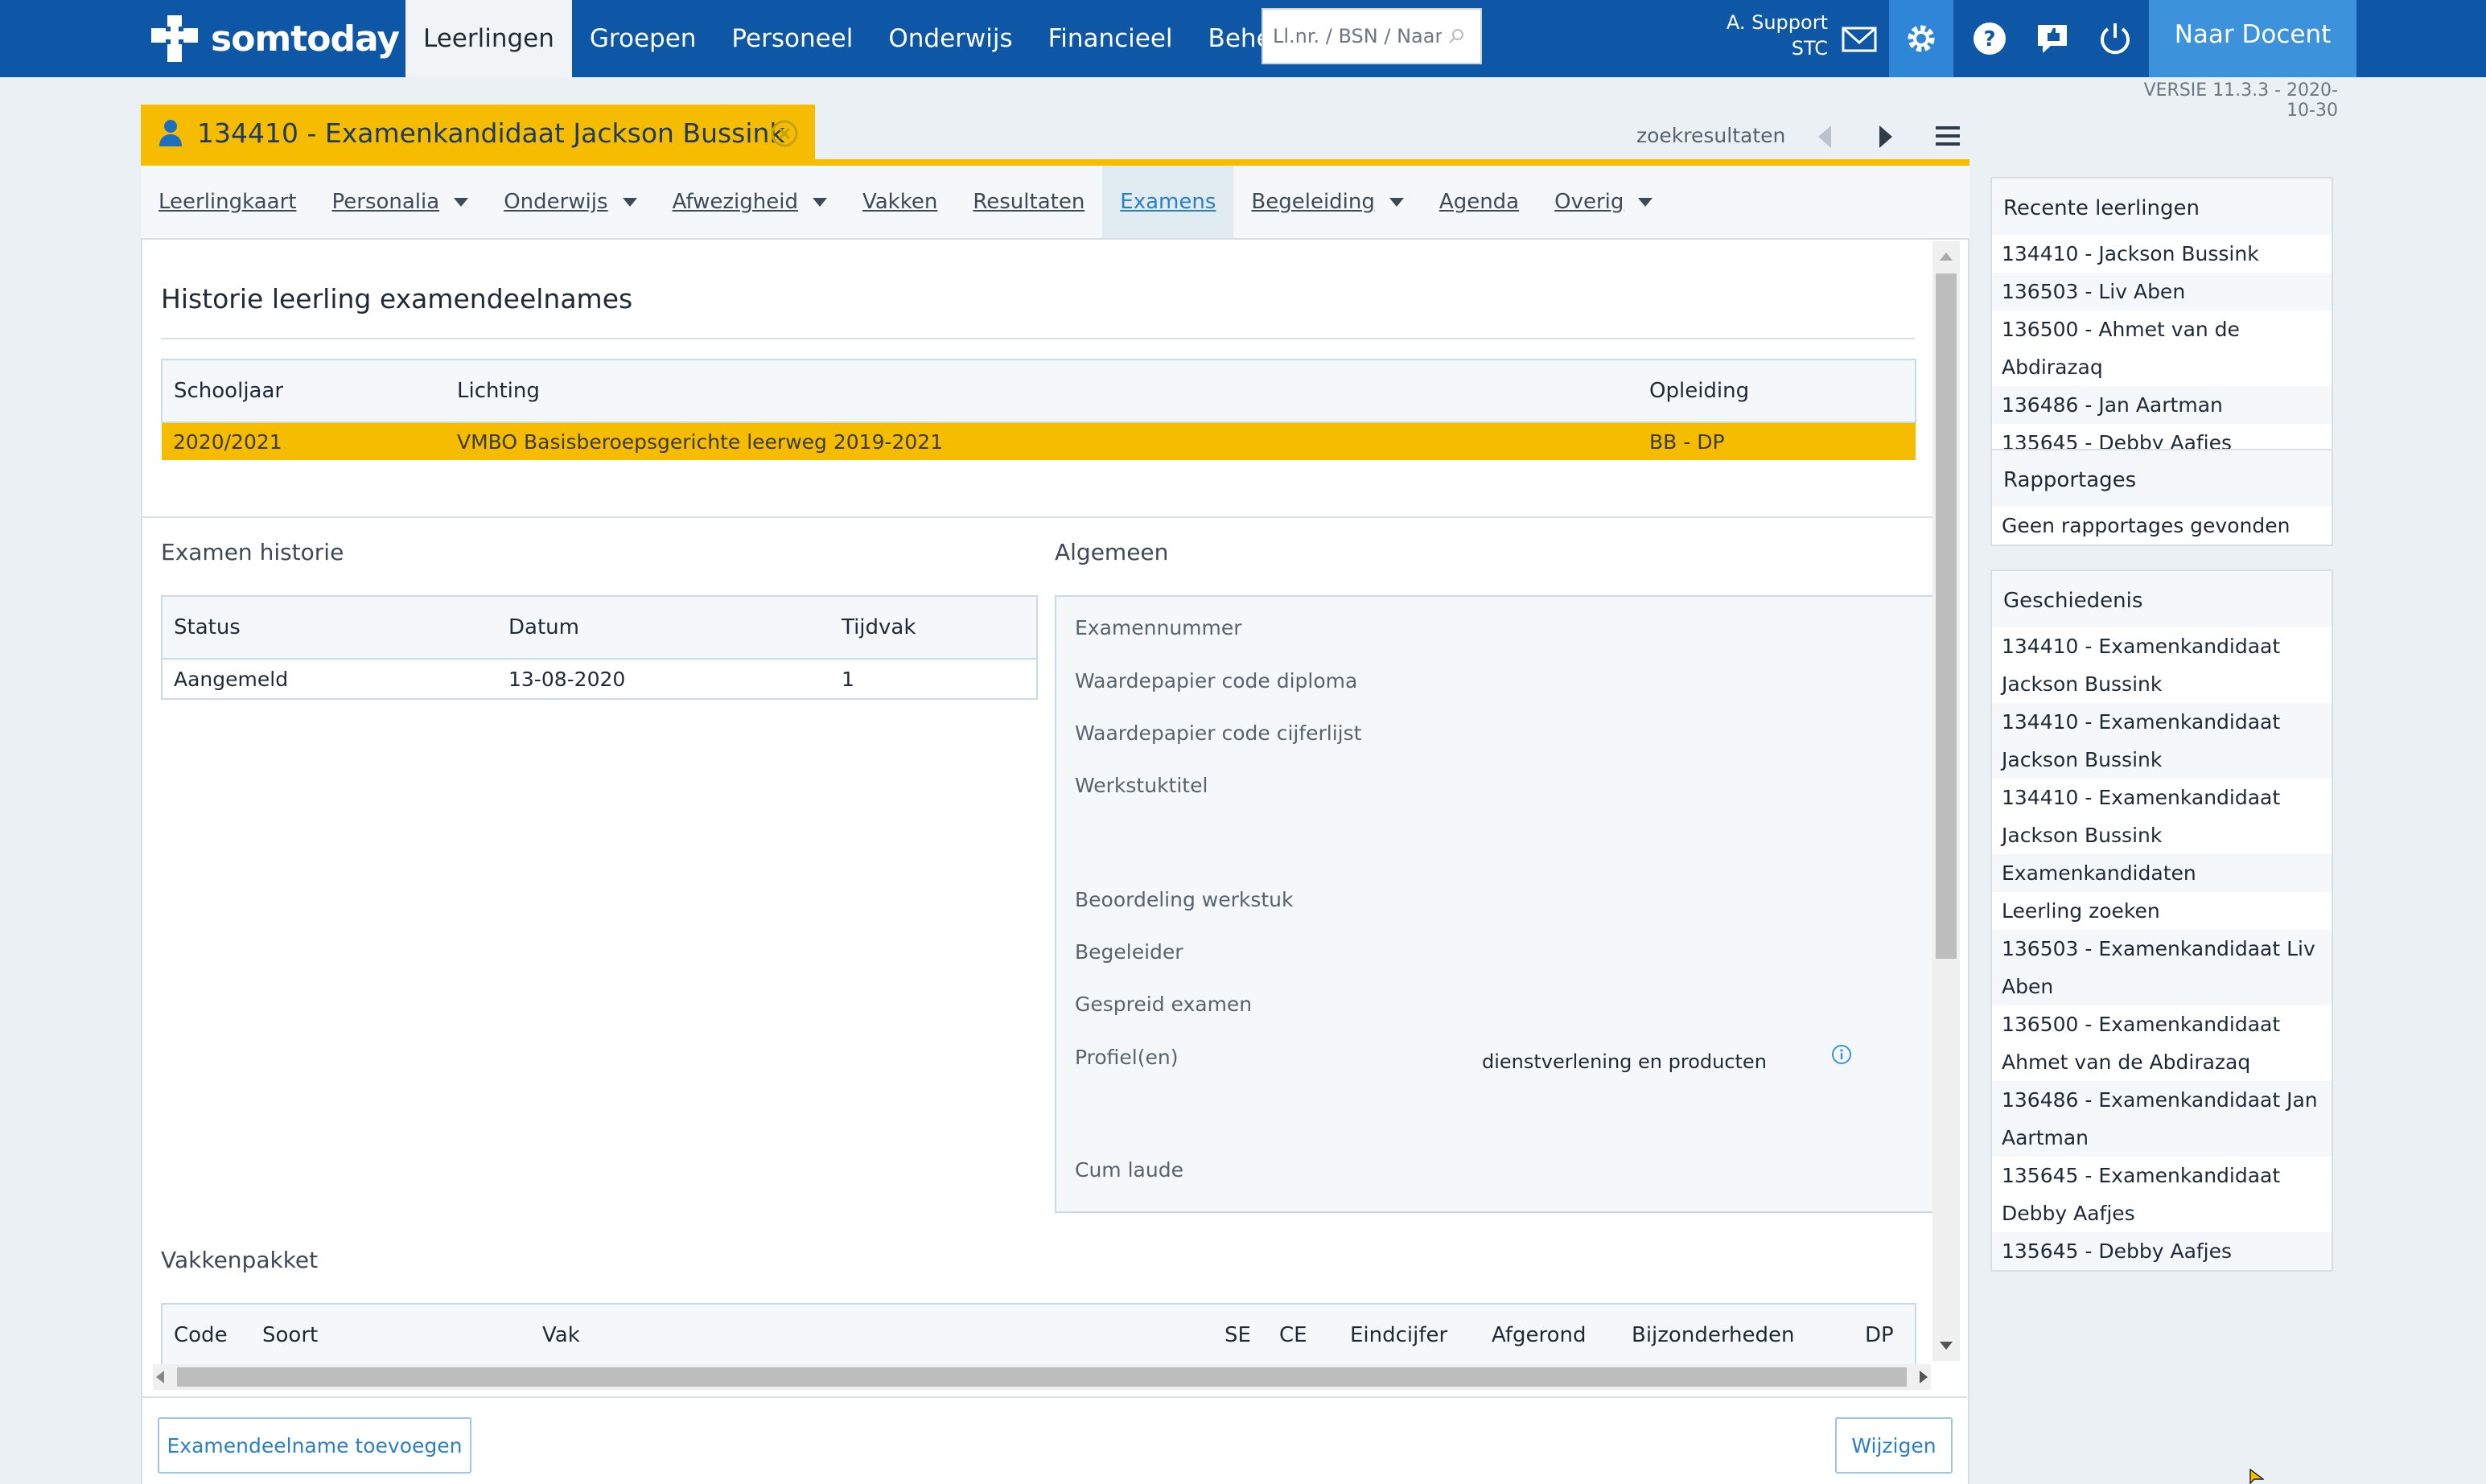 The image size is (2486, 1484). I want to click on nav-financieel: Financieel, so click(1111, 39).